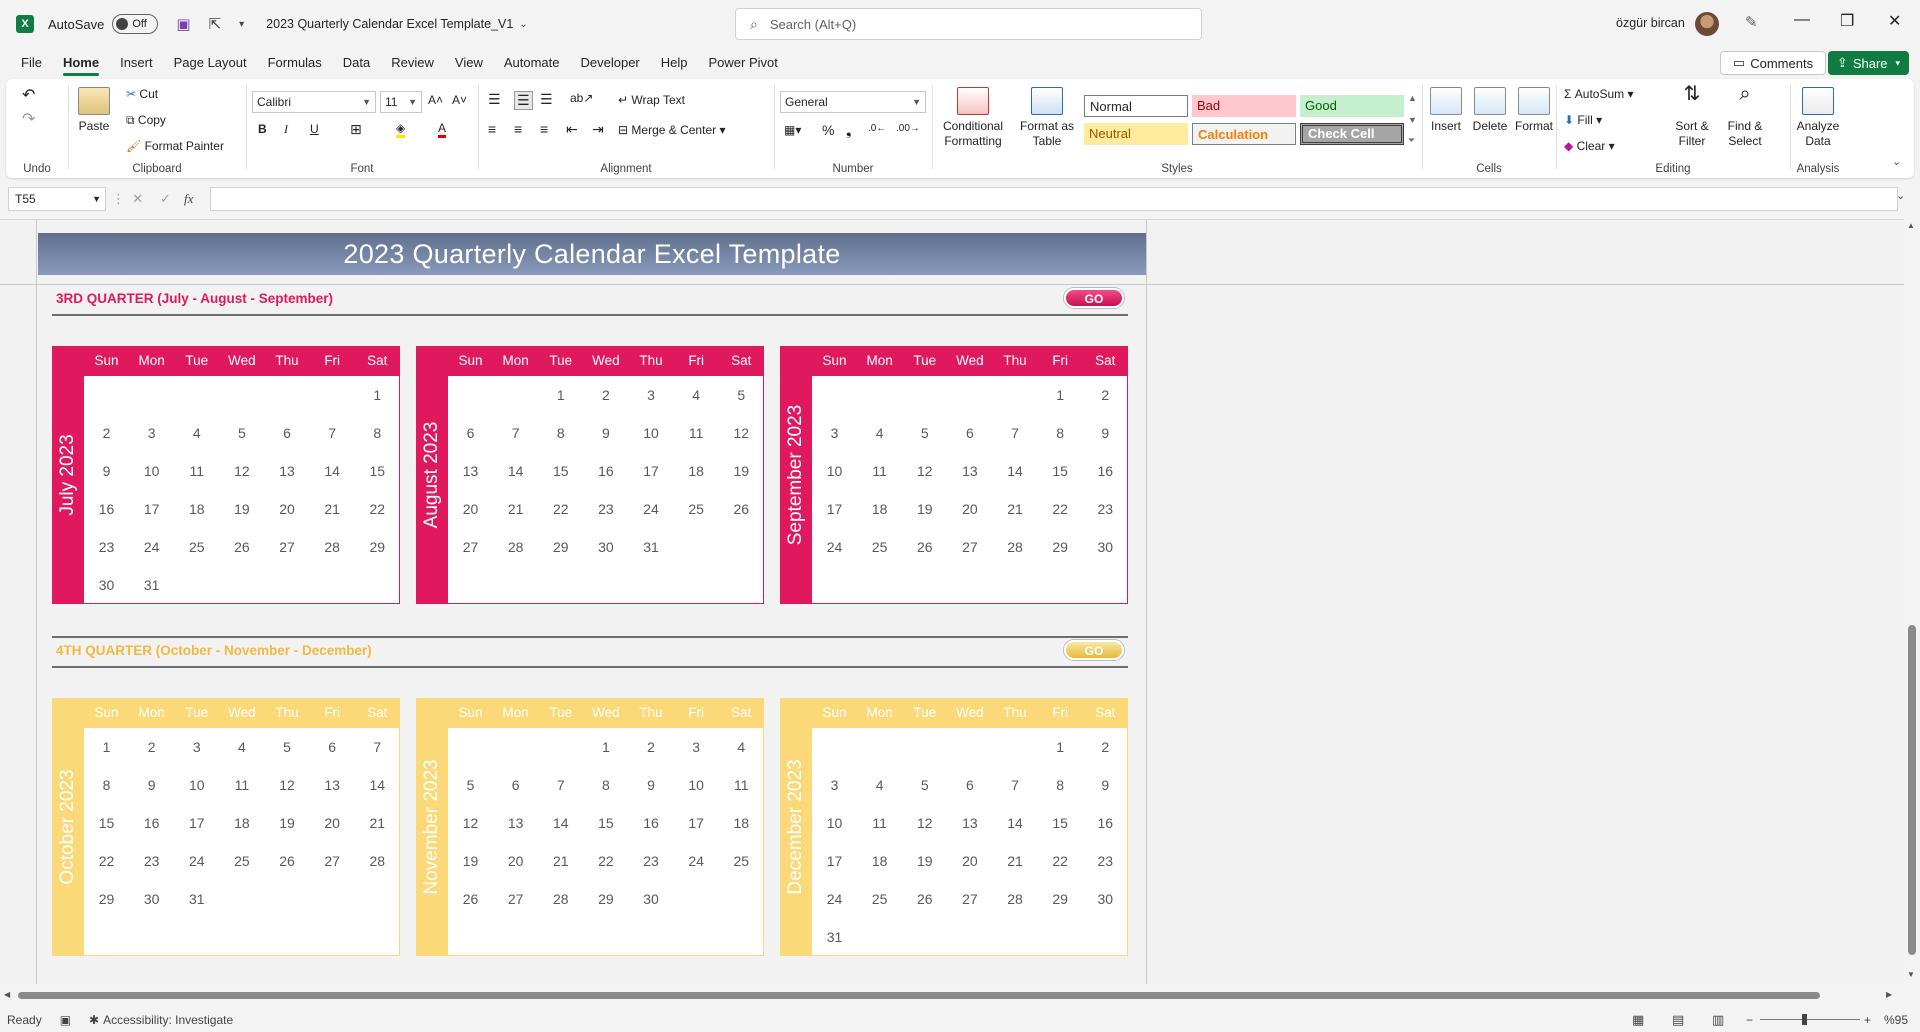 The image size is (1920, 1032). What do you see at coordinates (356, 63) in the screenshot?
I see `tab-data: Data` at bounding box center [356, 63].